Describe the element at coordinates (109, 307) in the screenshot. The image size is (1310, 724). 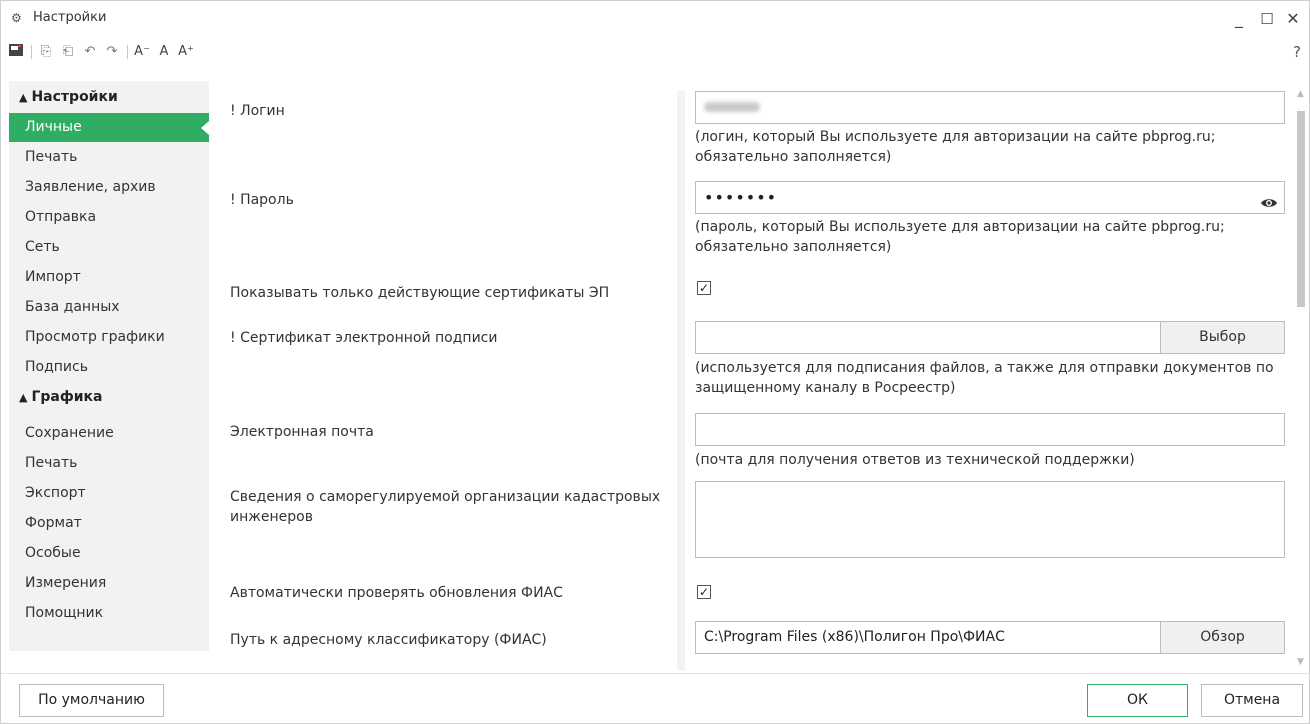
I see `sidebar-item-database: База данных` at that location.